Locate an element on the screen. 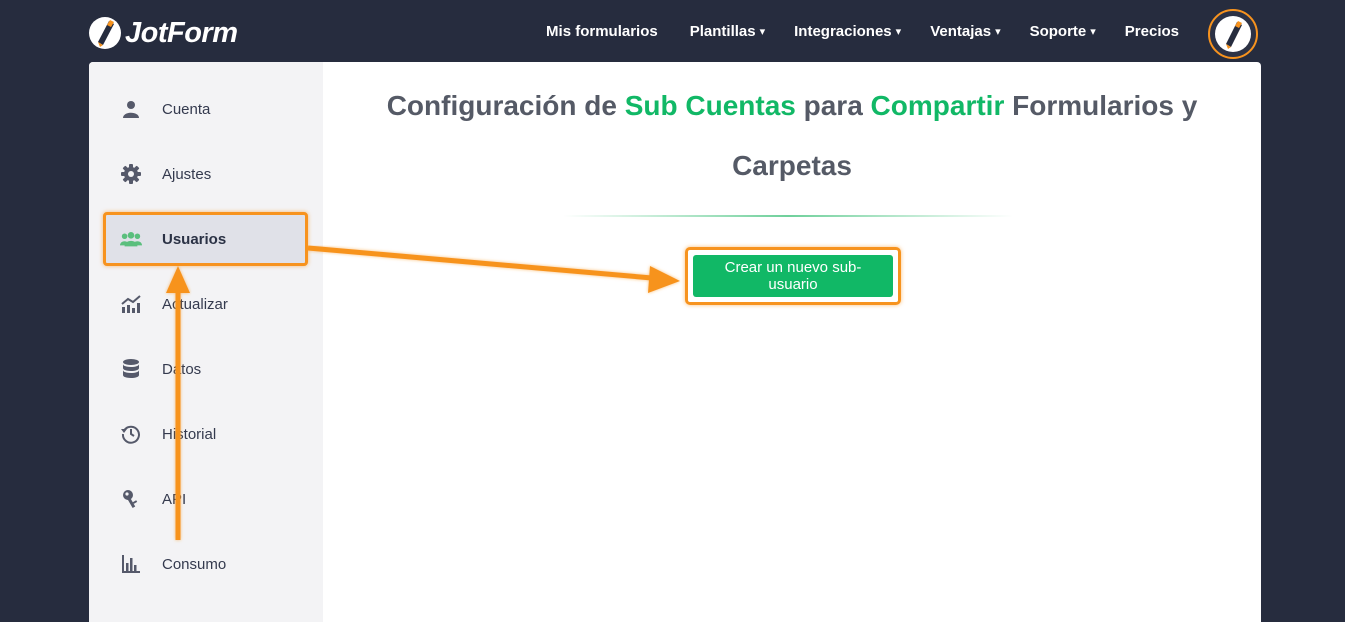 The height and width of the screenshot is (622, 1345). nav-label: Soporte is located at coordinates (1058, 31).